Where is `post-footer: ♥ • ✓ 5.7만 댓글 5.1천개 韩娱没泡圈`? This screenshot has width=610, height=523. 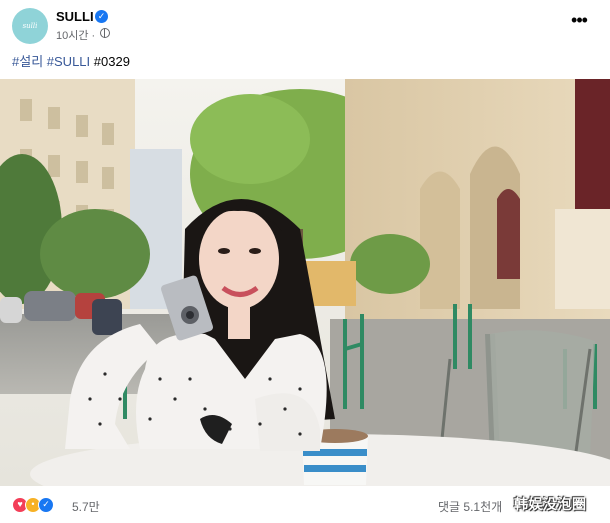 post-footer: ♥ • ✓ 5.7만 댓글 5.1천개 韩娱没泡圈 is located at coordinates (305, 504).